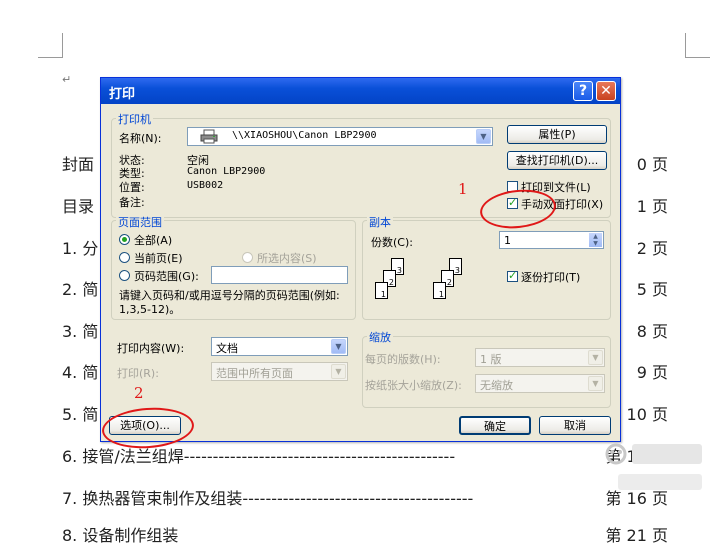 The image size is (713, 546). I want to click on print-value: 范围中所有页面, so click(254, 373).